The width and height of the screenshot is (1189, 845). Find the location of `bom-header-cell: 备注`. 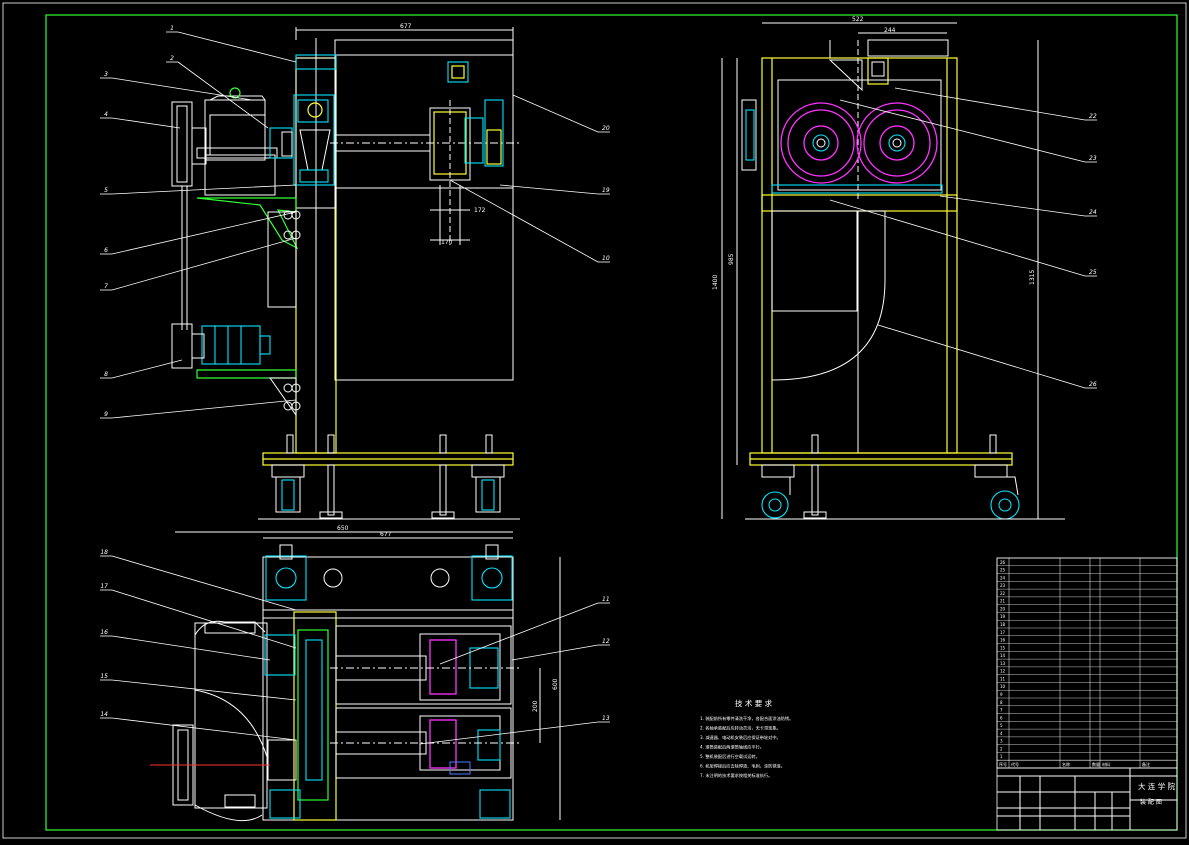

bom-header-cell: 备注 is located at coordinates (1146, 764).